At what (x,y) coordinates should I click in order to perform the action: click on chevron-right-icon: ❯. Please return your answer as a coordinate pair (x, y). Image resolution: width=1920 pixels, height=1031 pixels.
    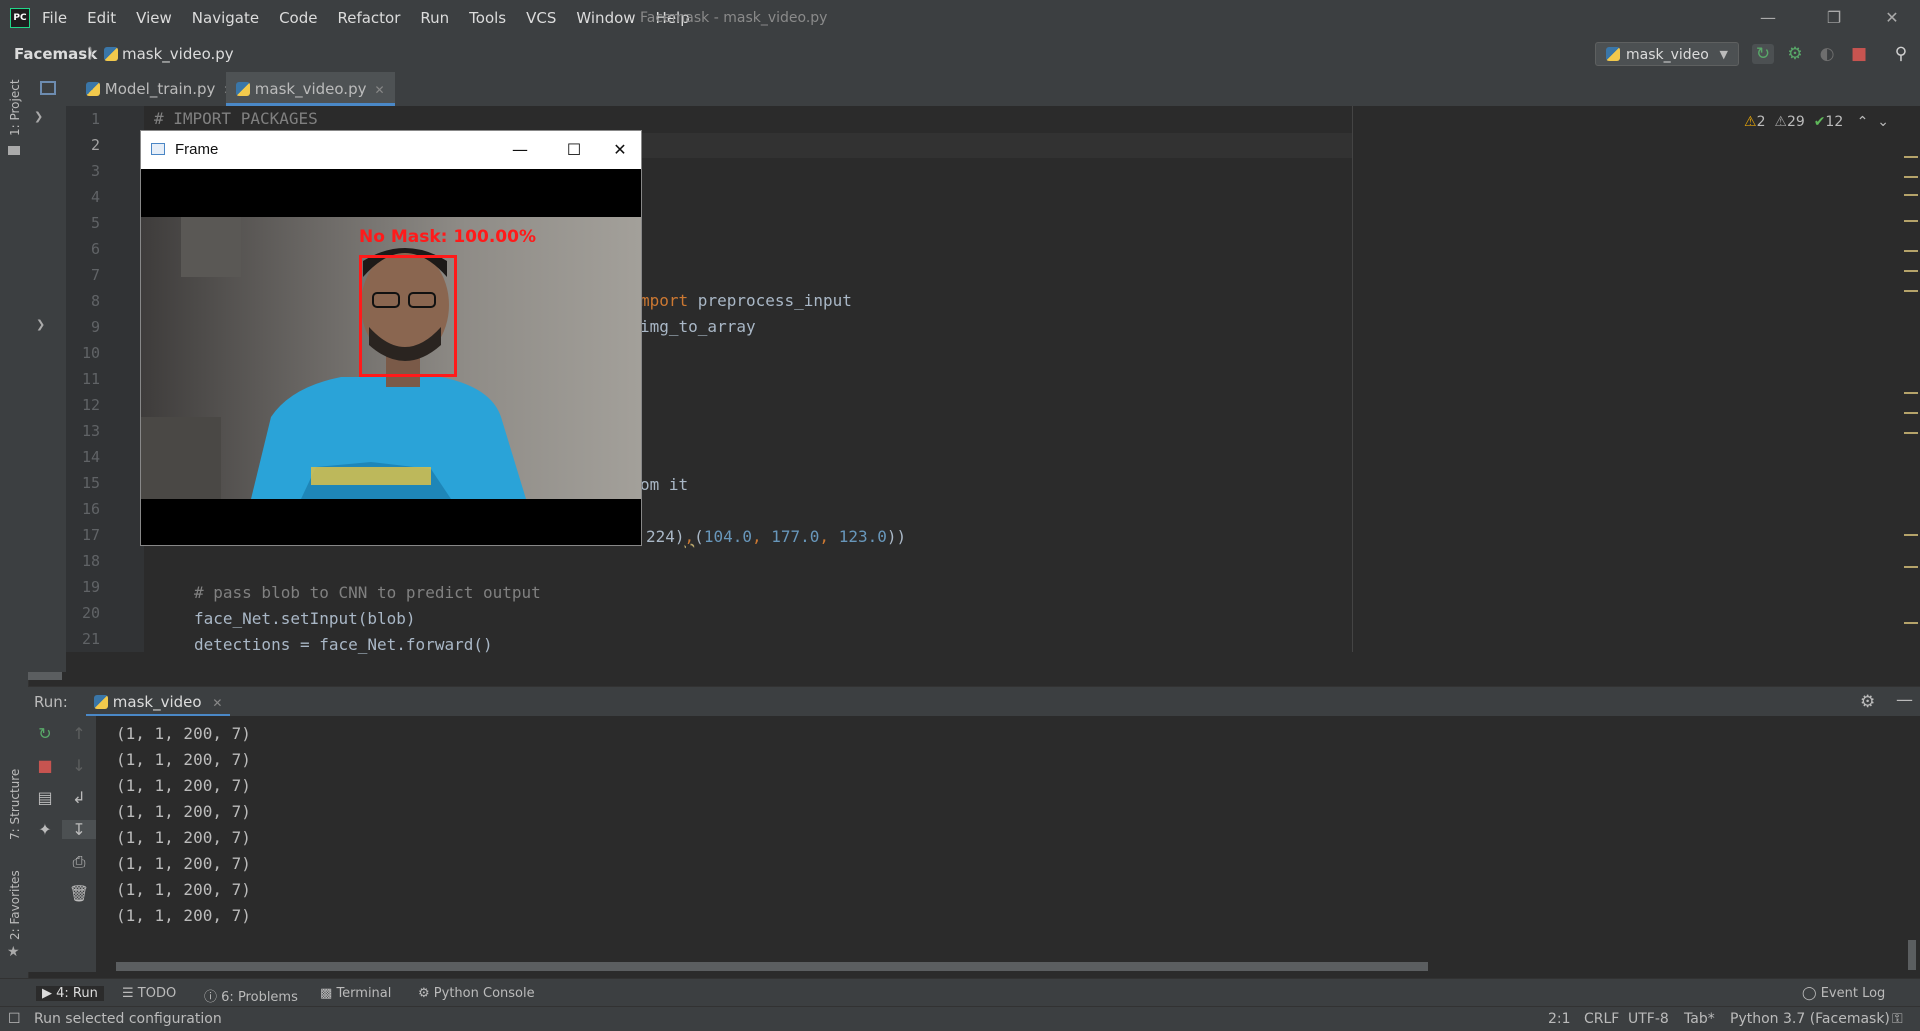
    Looking at the image, I should click on (40, 324).